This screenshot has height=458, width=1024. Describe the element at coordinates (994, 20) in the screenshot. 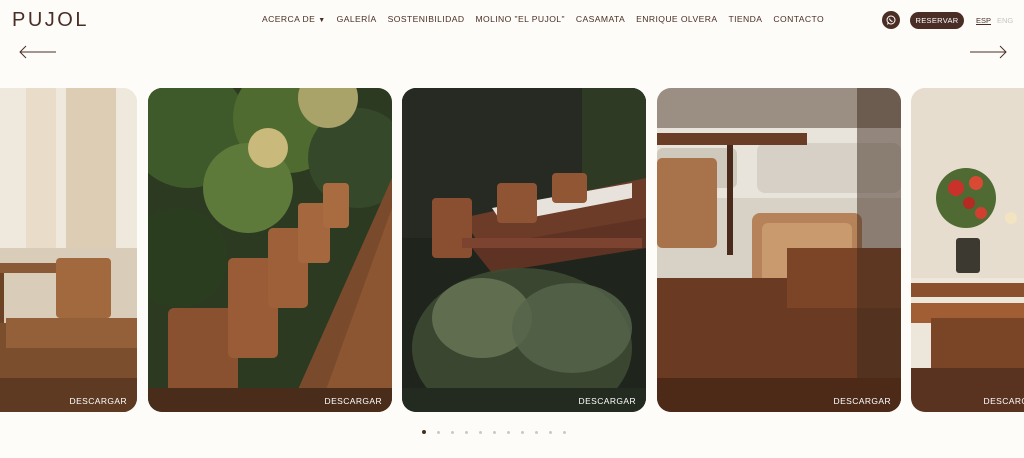

I see `language-switcher: ESP ENG` at that location.